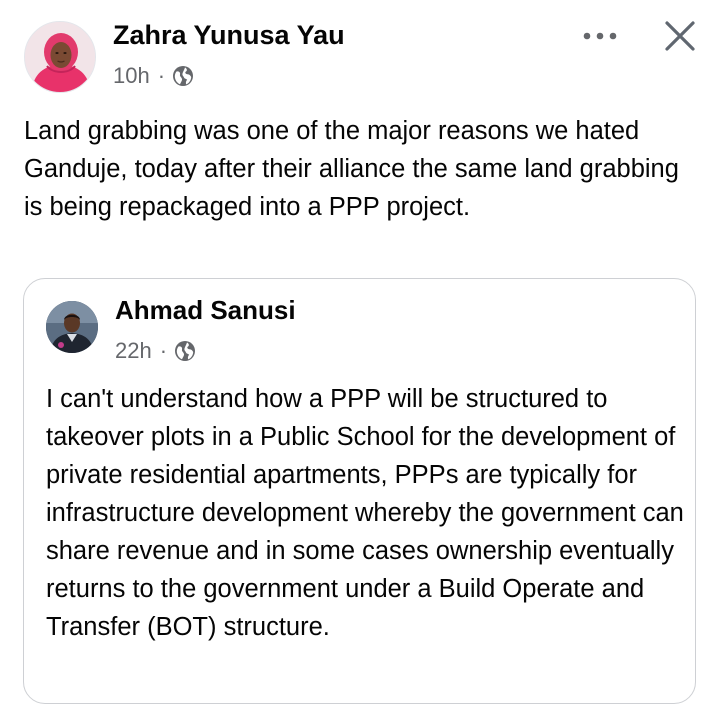 The image size is (702, 719). What do you see at coordinates (133, 351) in the screenshot?
I see `shared-post-timestamp: 22h` at bounding box center [133, 351].